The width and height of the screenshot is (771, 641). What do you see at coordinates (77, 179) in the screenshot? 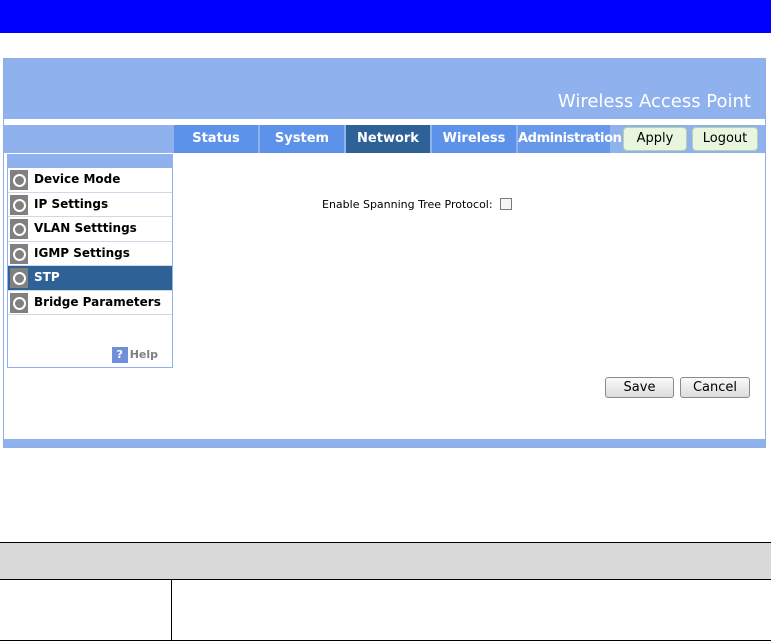
I see `sidebar-item-label: Device Mode` at bounding box center [77, 179].